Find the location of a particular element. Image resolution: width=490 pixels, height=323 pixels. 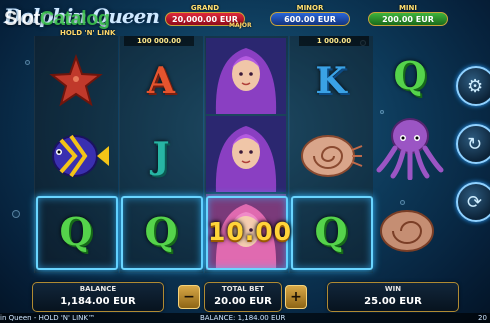

total-bet-panel: TOTAL BET 20.00 EUR is located at coordinates (243, 297).